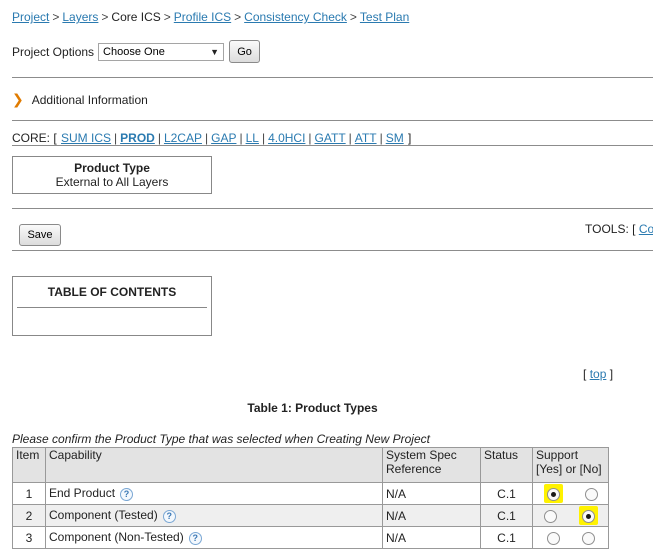 This screenshot has height=549, width=653. What do you see at coordinates (286, 138) in the screenshot?
I see `core-nav-hci: 4.0HCI` at bounding box center [286, 138].